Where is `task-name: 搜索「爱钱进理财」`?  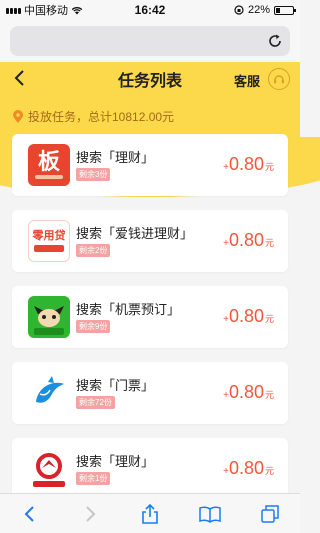
task-name: 搜索「爱钱进理财」 is located at coordinates (135, 233).